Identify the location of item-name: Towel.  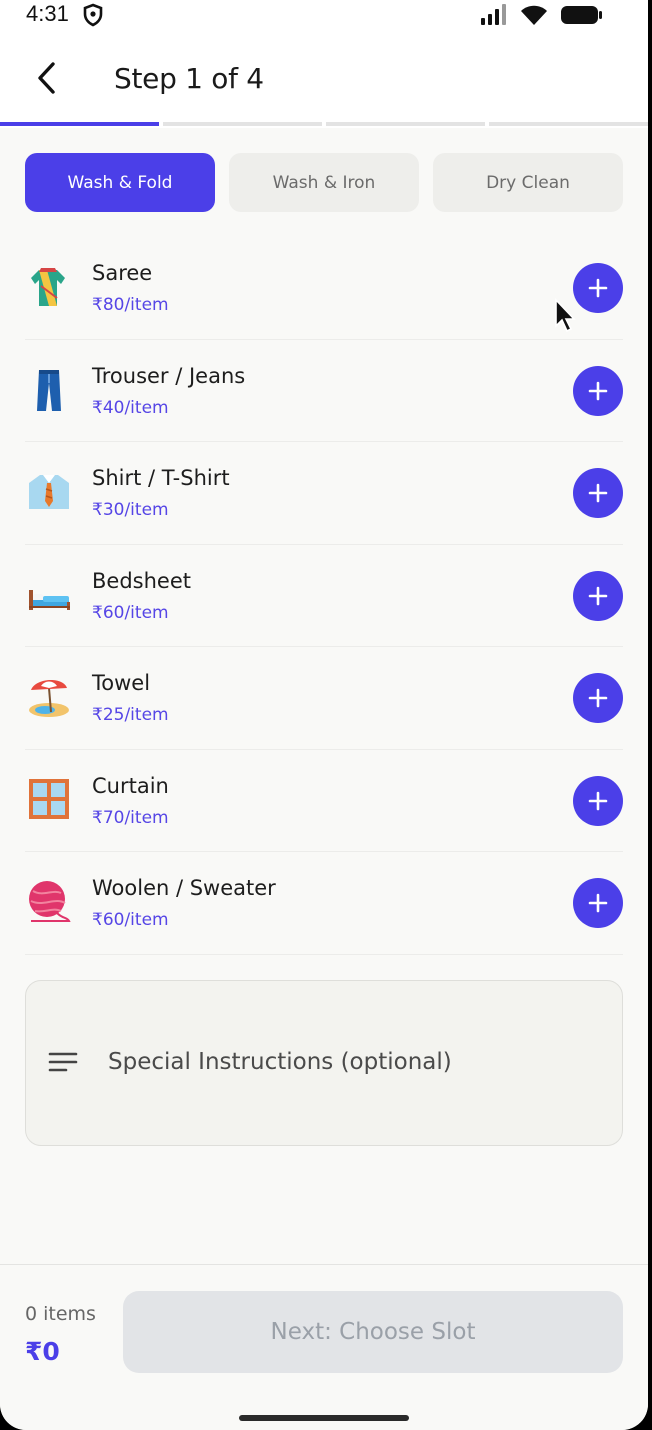
(121, 683).